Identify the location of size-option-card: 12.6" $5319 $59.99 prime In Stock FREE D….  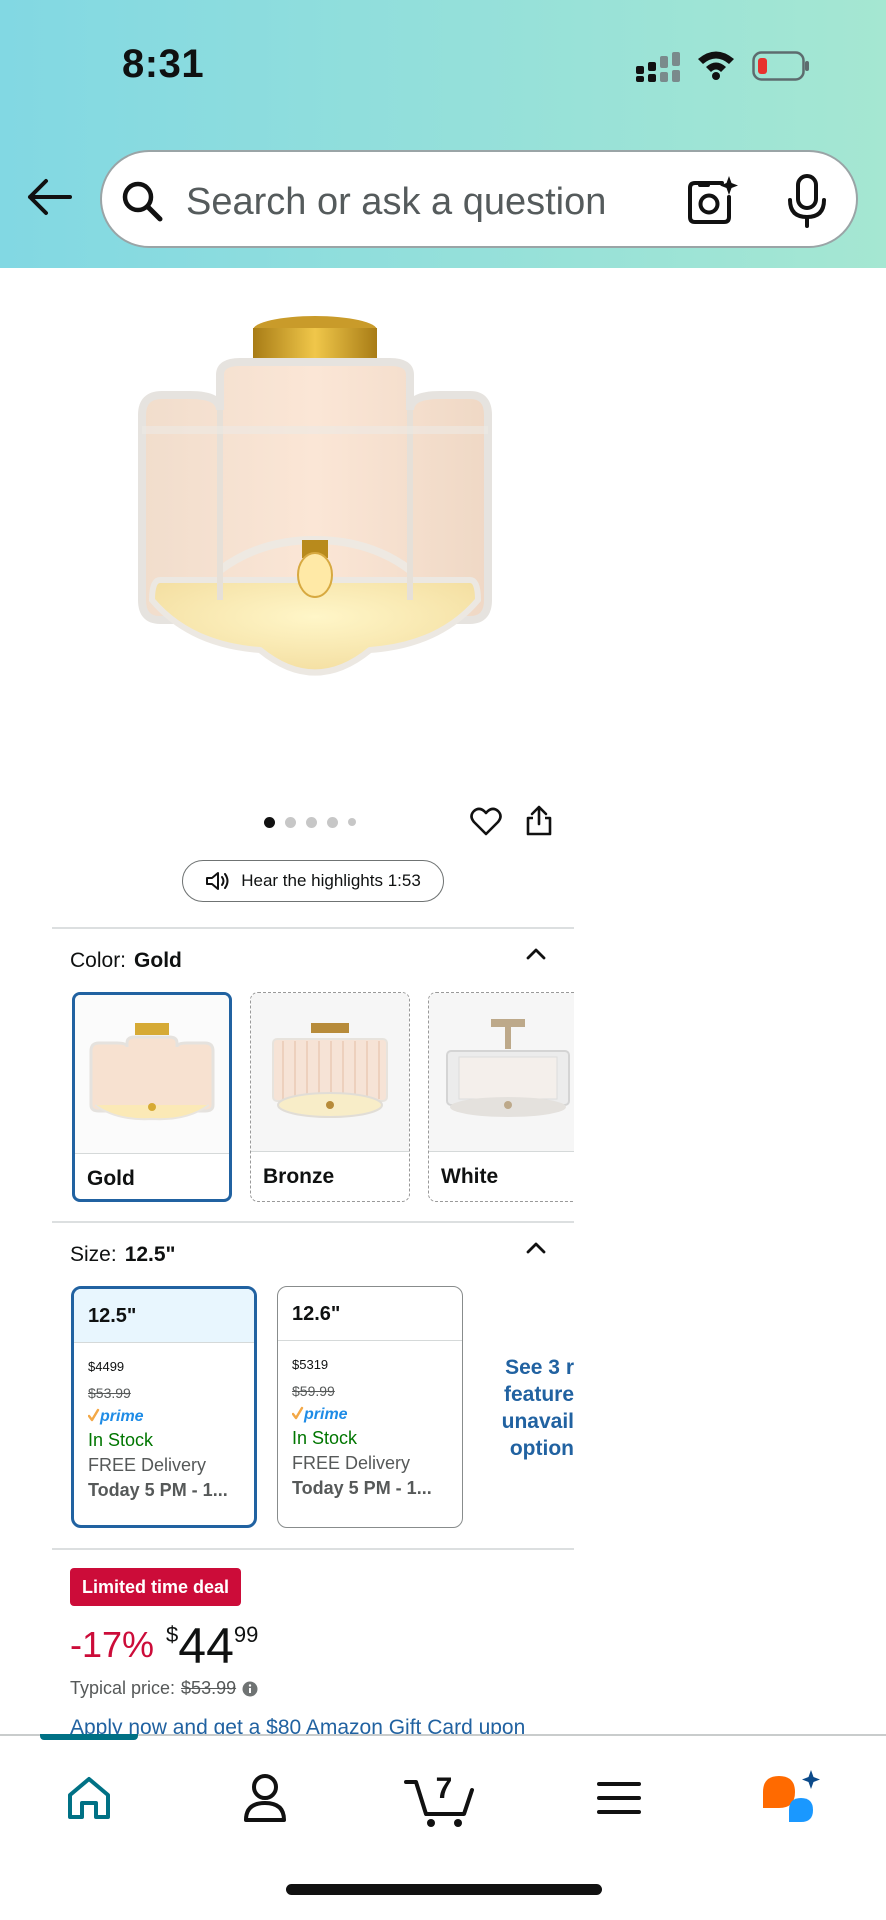
(370, 1407).